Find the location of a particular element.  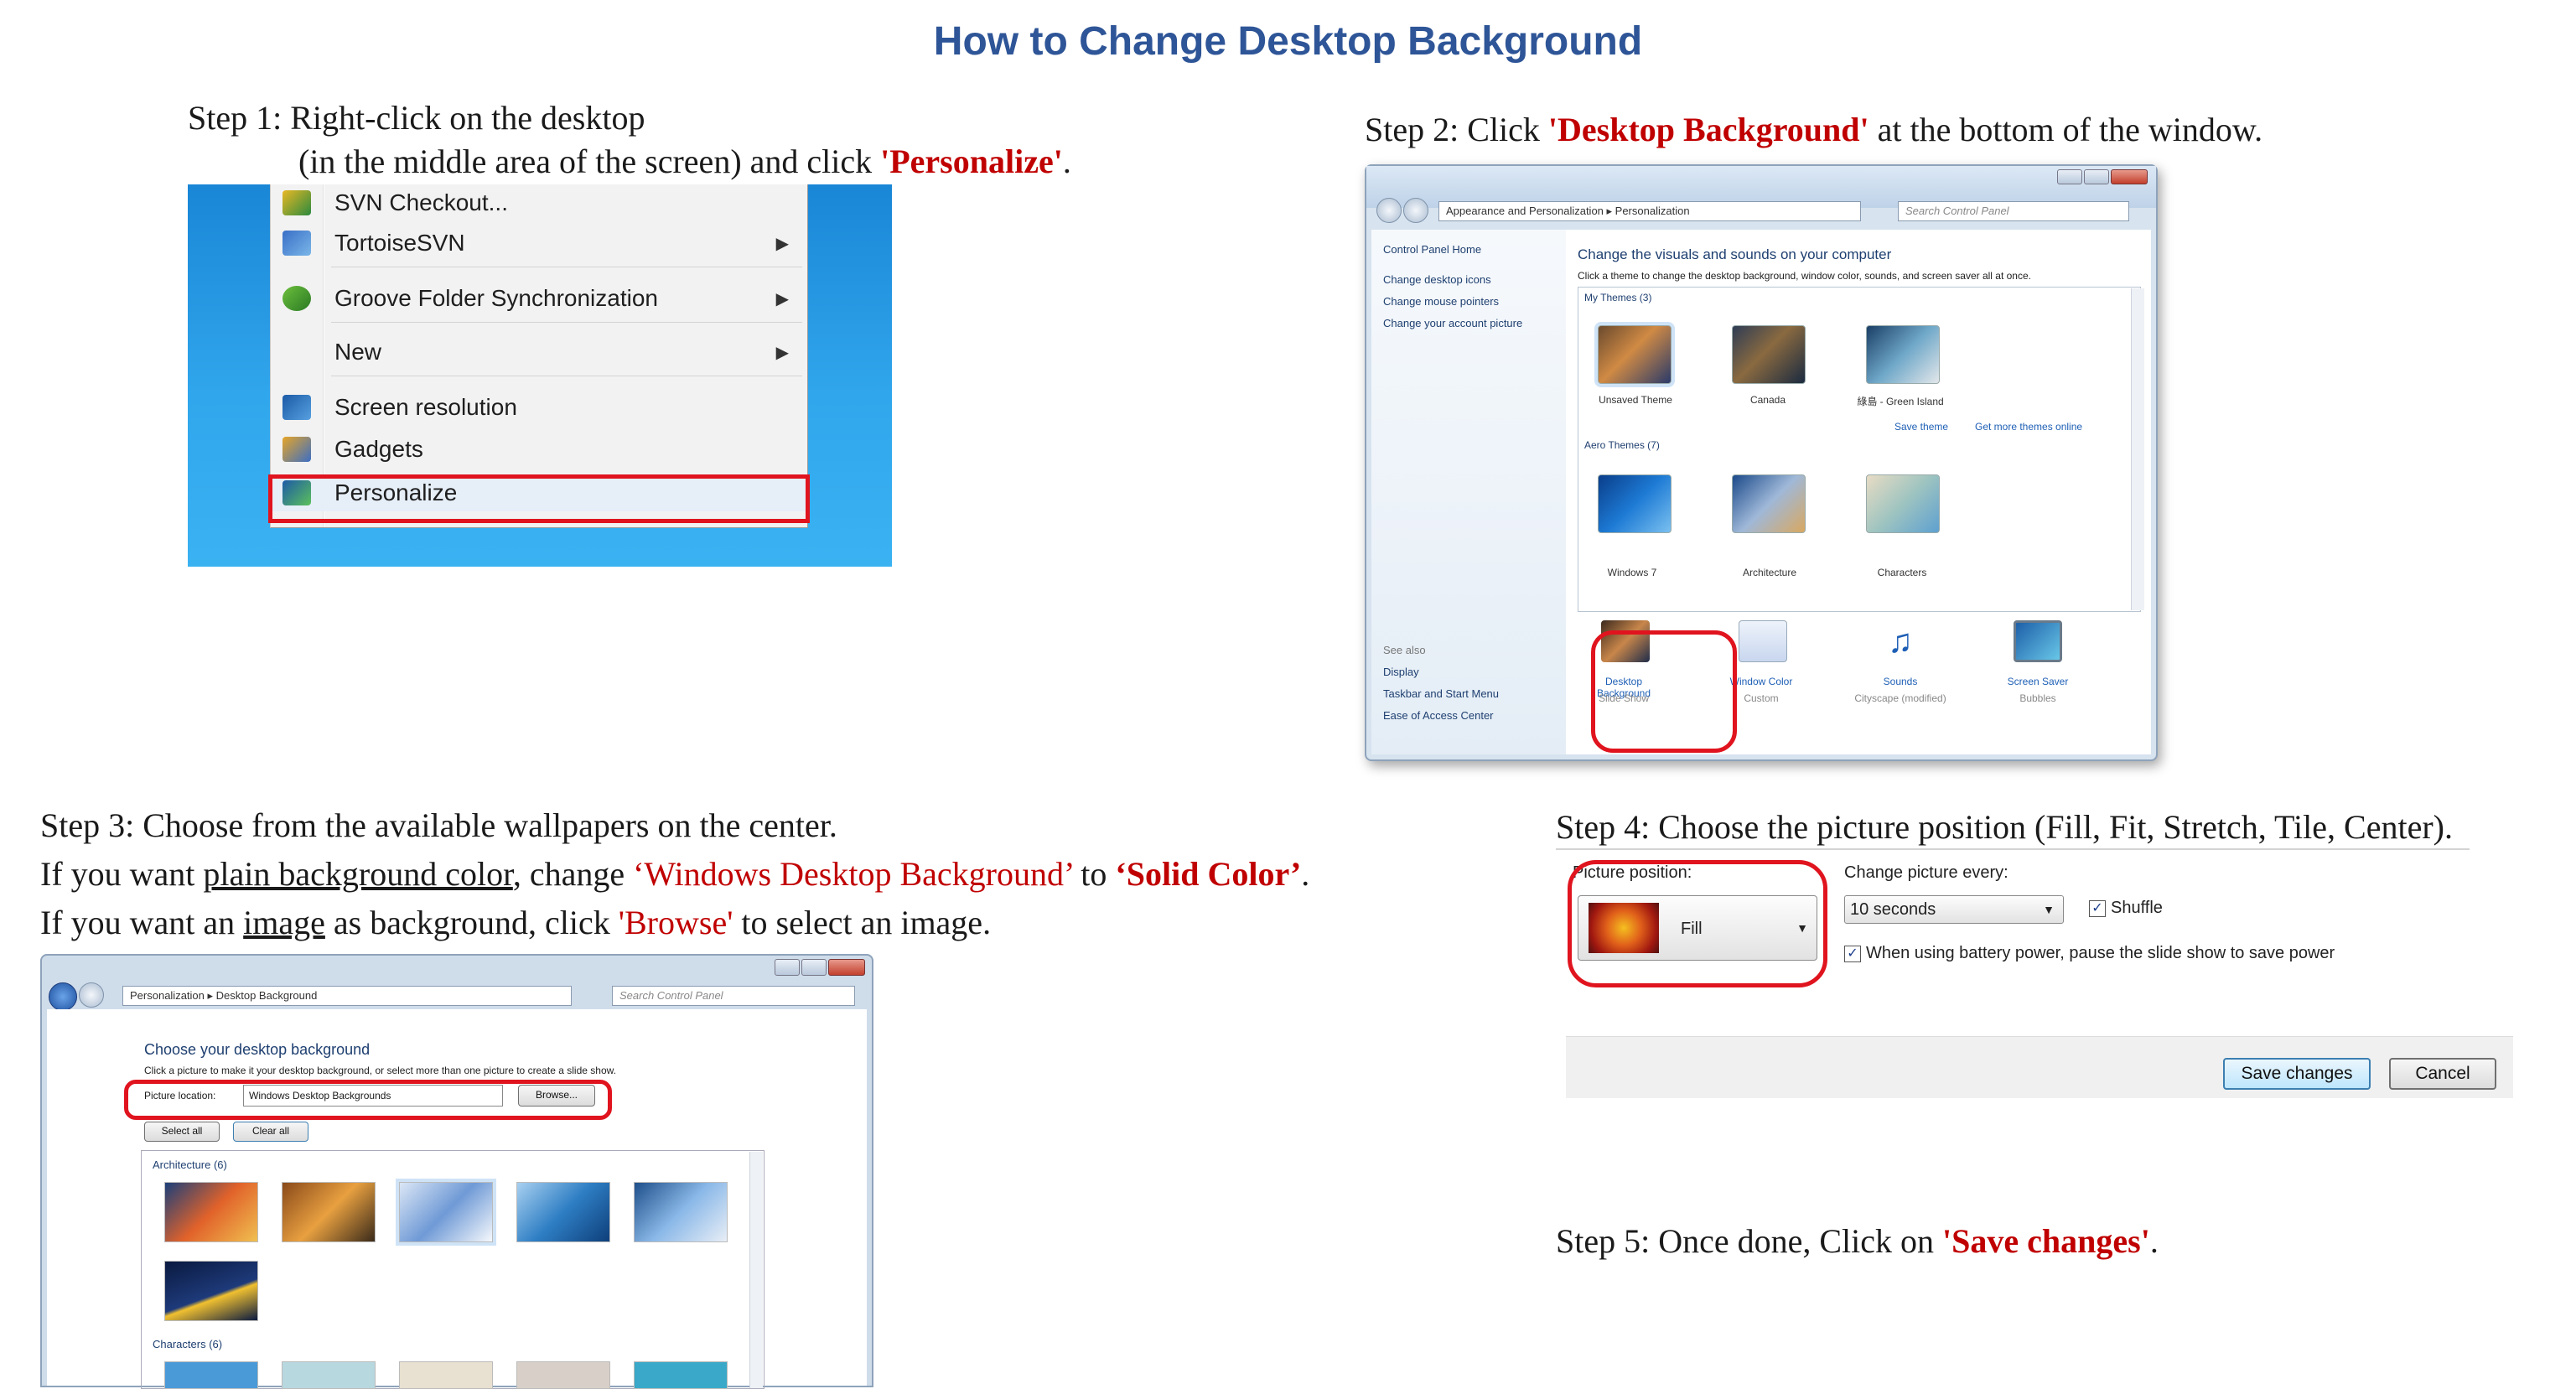

theme-label-windows7: Windows 7 is located at coordinates (1632, 572).